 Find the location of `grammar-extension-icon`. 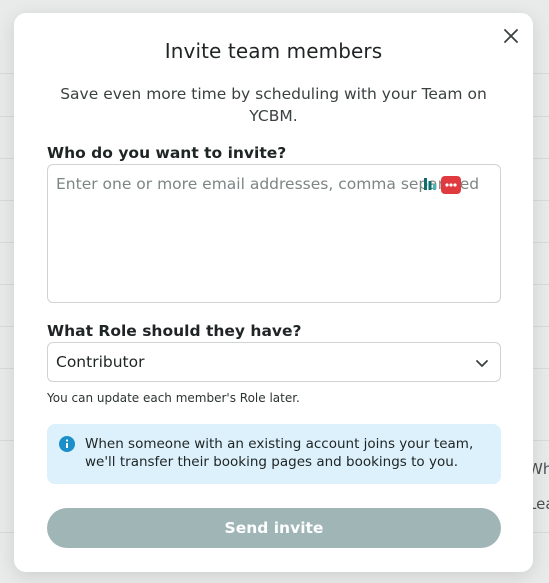

grammar-extension-icon is located at coordinates (430, 184).